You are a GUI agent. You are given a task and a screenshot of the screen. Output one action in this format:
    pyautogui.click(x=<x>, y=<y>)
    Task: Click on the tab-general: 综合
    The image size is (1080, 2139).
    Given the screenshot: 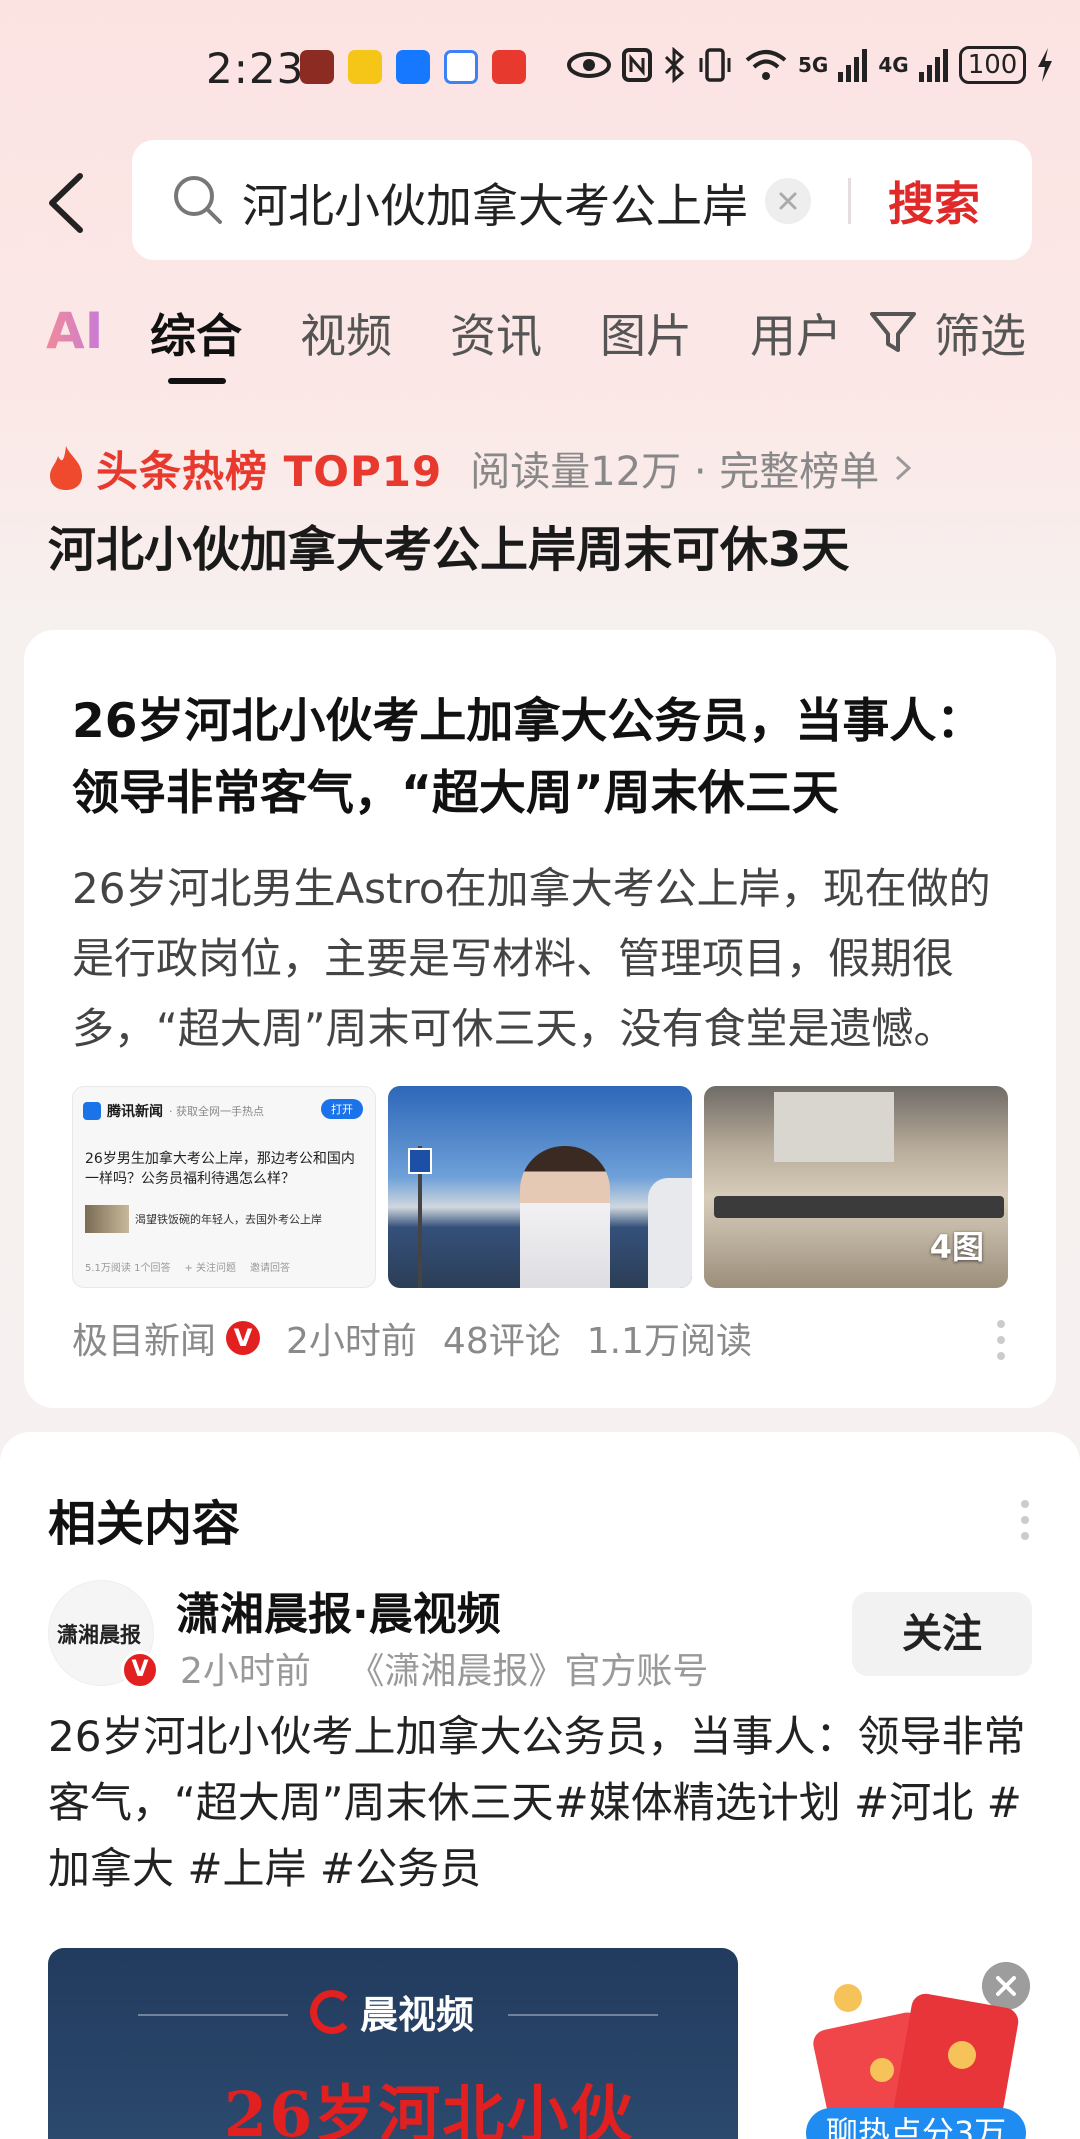 What is the action you would take?
    pyautogui.click(x=196, y=333)
    